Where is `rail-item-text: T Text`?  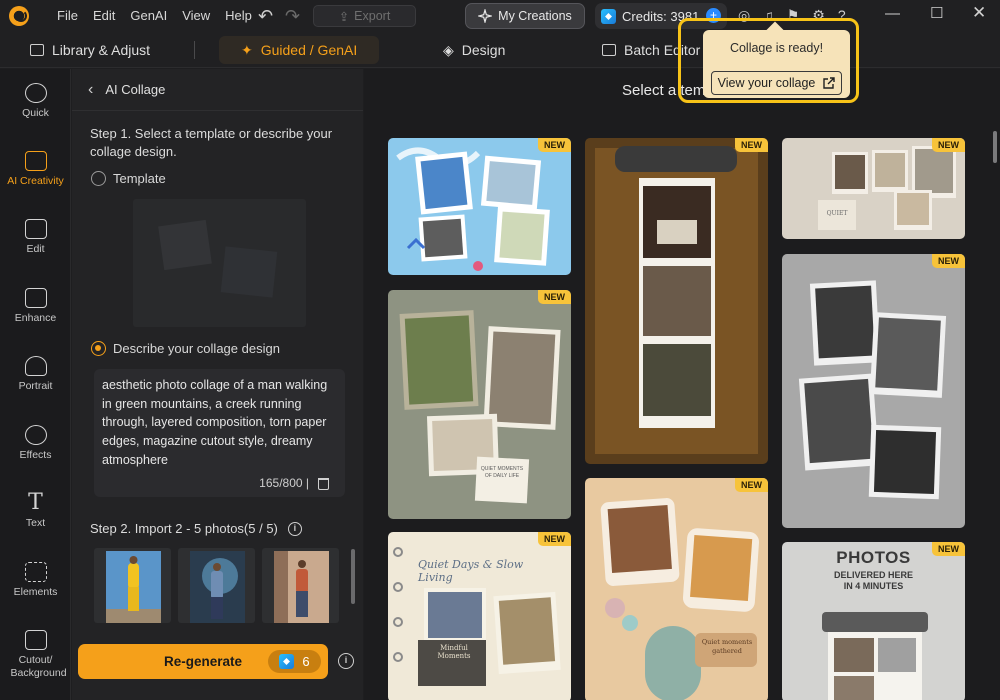 rail-item-text: T Text is located at coordinates (35, 510).